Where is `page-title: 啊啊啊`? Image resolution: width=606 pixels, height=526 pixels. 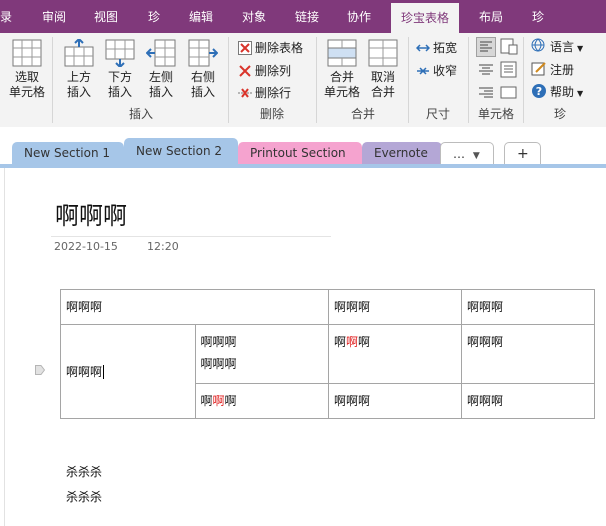
page-title: 啊啊啊 is located at coordinates (91, 213).